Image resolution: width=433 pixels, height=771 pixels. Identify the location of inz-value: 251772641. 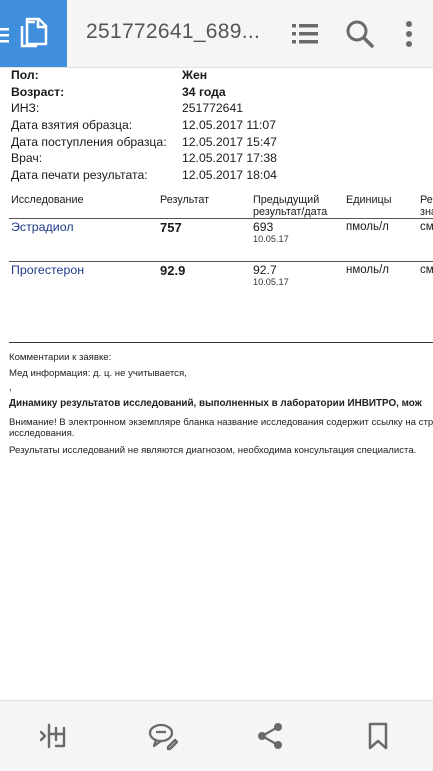
(213, 108).